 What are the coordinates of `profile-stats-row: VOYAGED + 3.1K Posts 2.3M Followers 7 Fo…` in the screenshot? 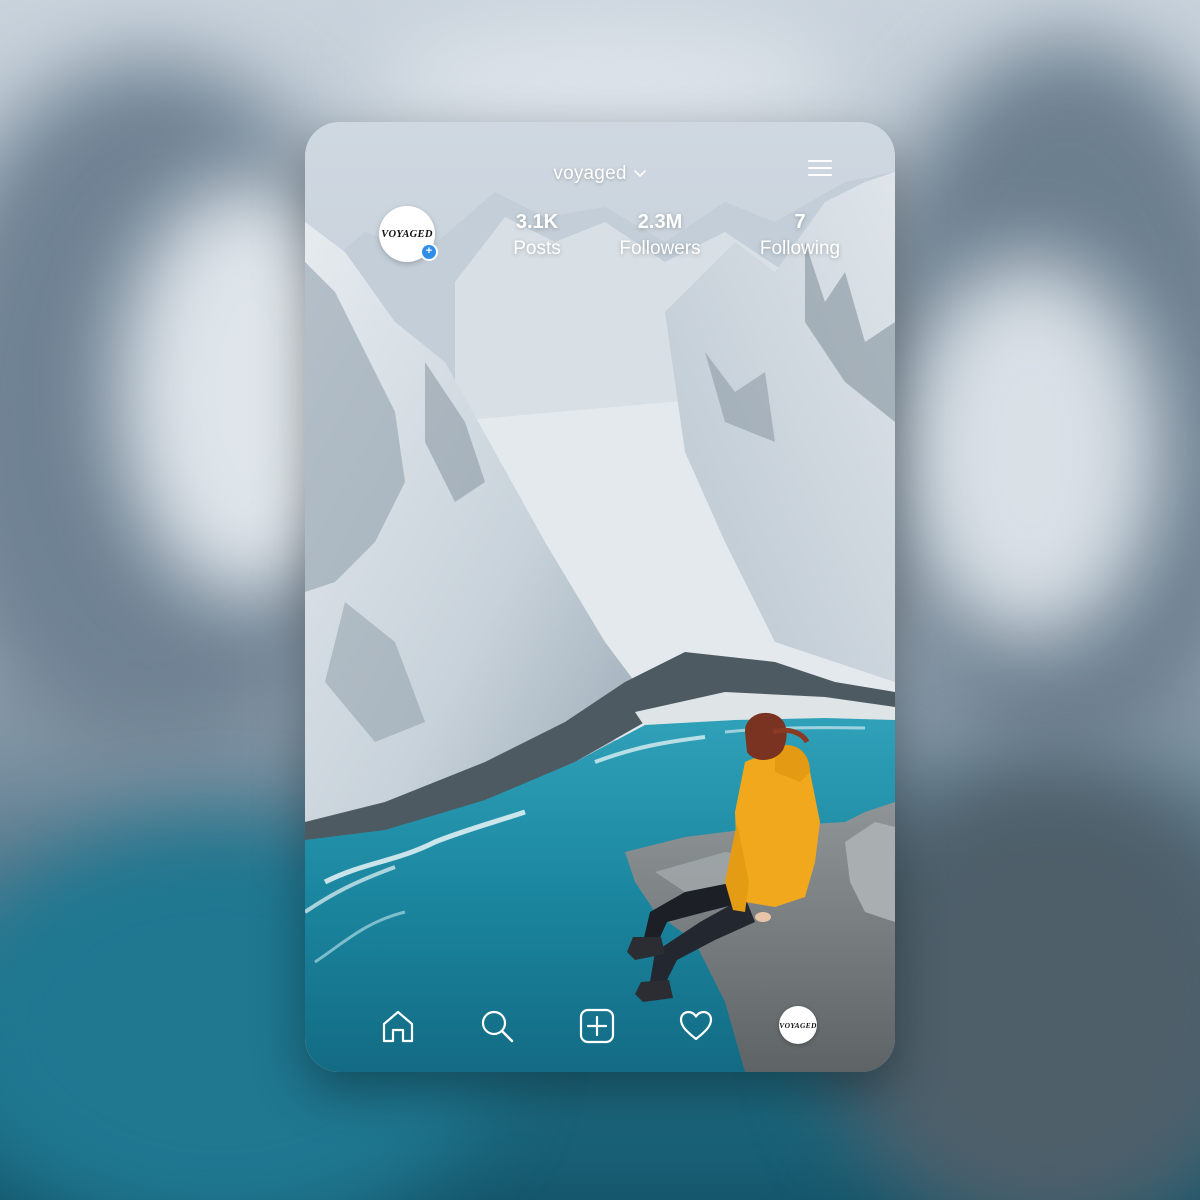 It's located at (614, 236).